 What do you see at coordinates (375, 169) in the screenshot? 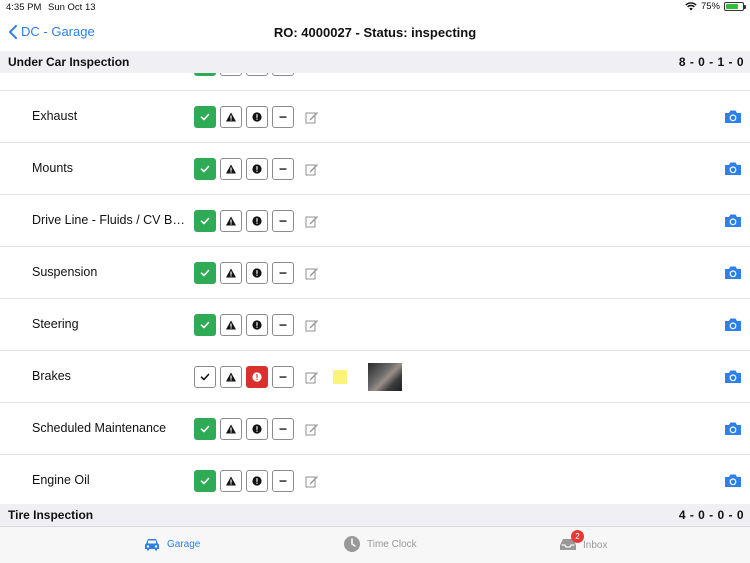
I see `list-item: Mounts` at bounding box center [375, 169].